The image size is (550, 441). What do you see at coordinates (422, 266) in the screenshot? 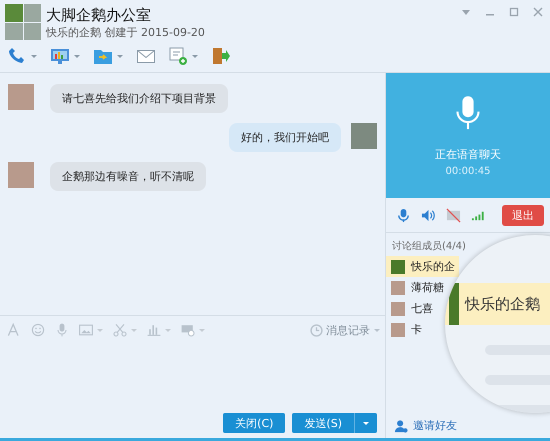
I see `member-row: 快乐的企` at bounding box center [422, 266].